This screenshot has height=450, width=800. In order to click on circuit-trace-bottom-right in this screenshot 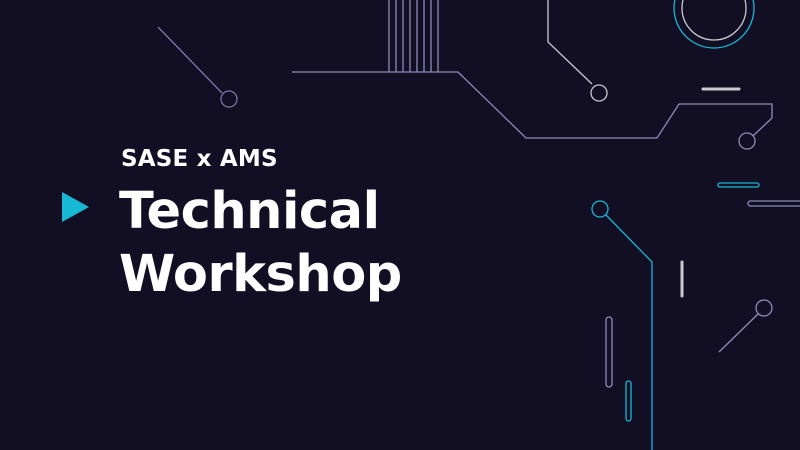, I will do `click(745, 326)`.